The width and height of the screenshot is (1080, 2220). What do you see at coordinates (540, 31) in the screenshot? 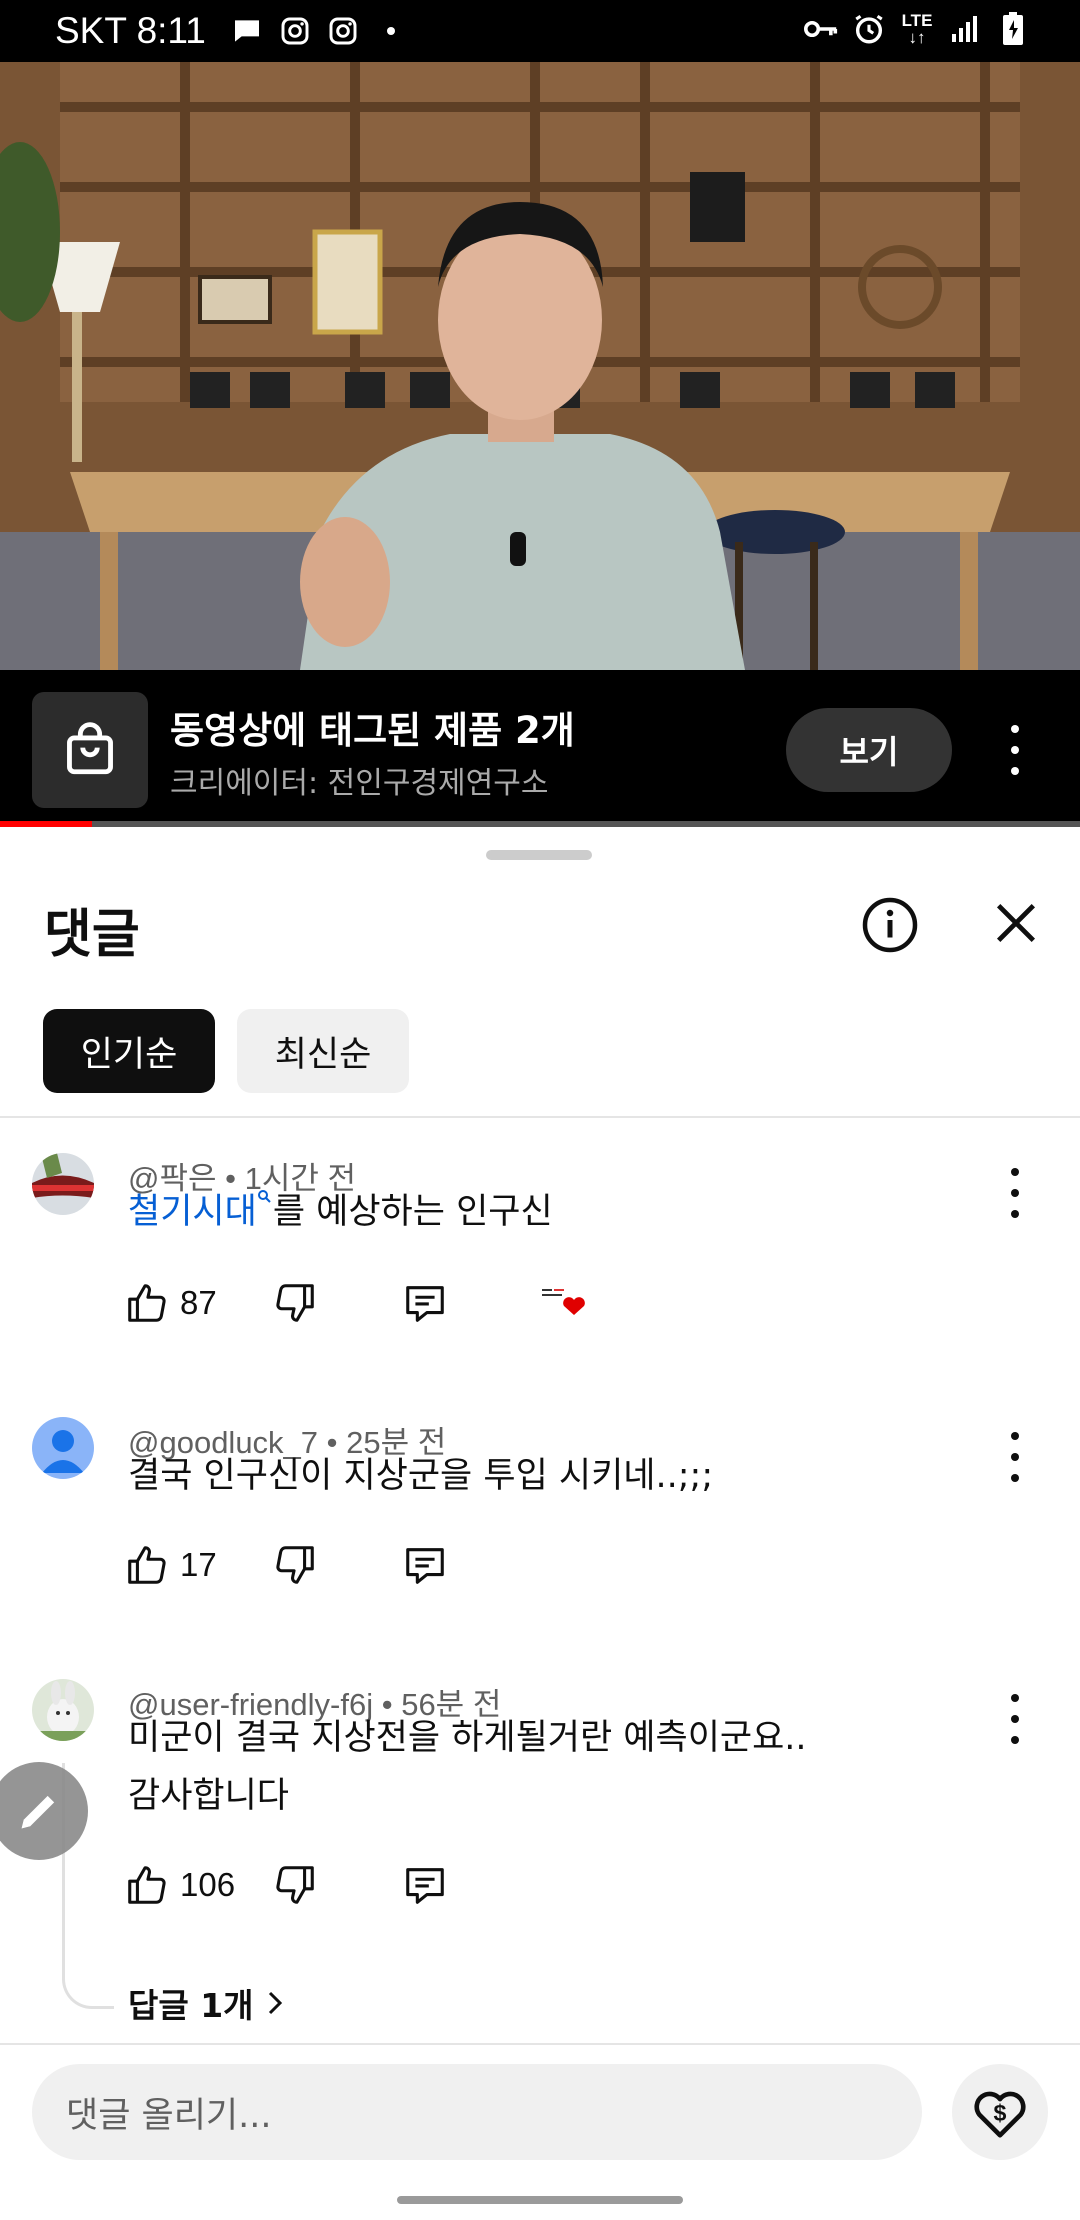
I see `status-bar: SKT 8:11 LTE ↓↑` at bounding box center [540, 31].